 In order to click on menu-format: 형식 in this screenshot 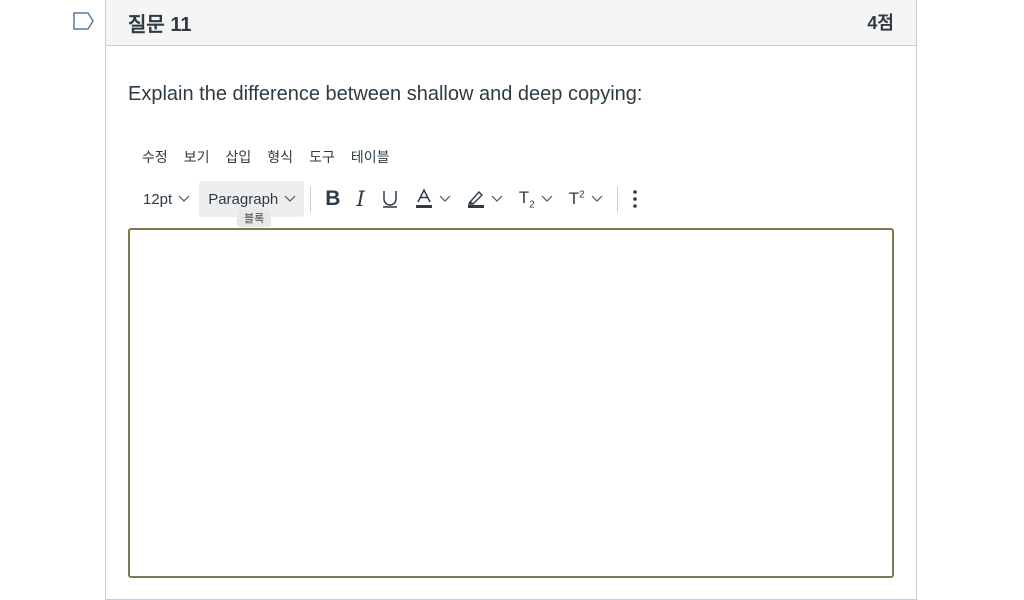, I will do `click(280, 157)`.